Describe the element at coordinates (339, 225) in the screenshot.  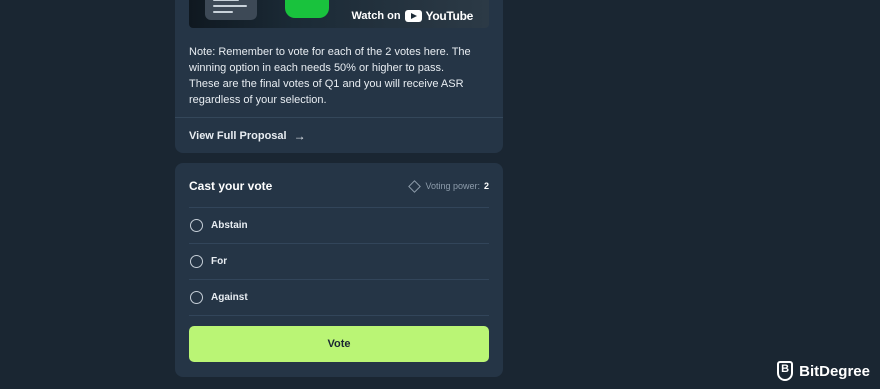
I see `vote-option-abstain: Abstain` at that location.